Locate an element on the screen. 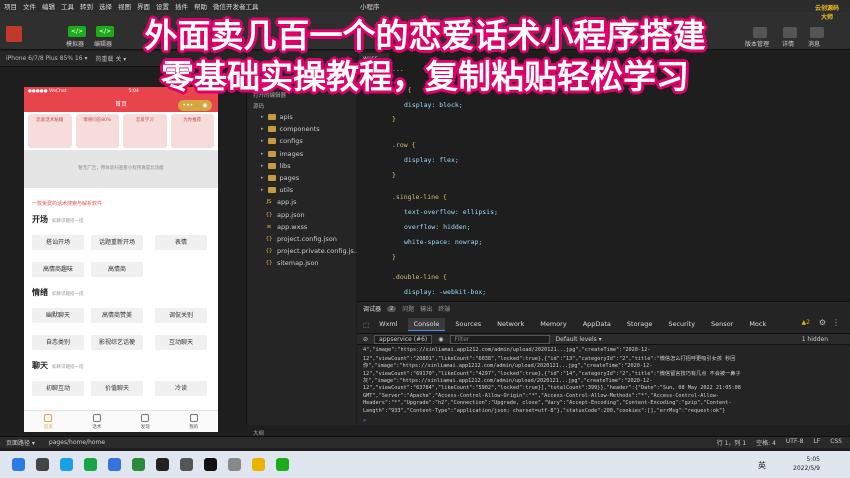 The height and width of the screenshot is (478, 850). levels-select: Default levels ▾ is located at coordinates (579, 339).